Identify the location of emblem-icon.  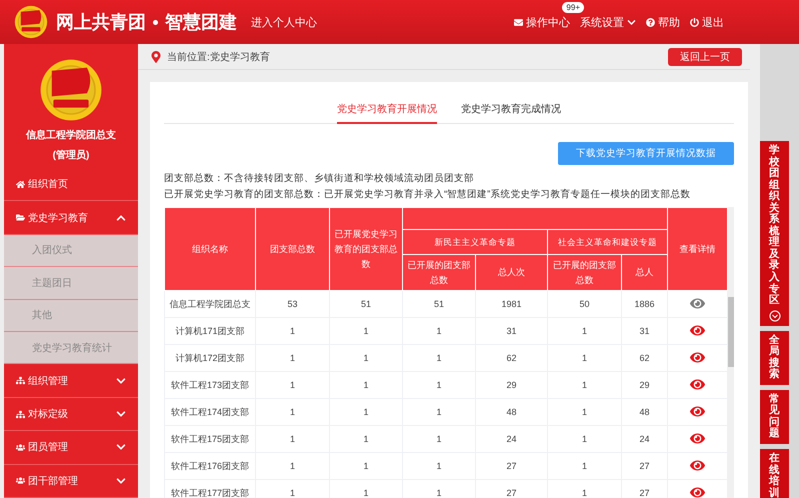
(31, 22).